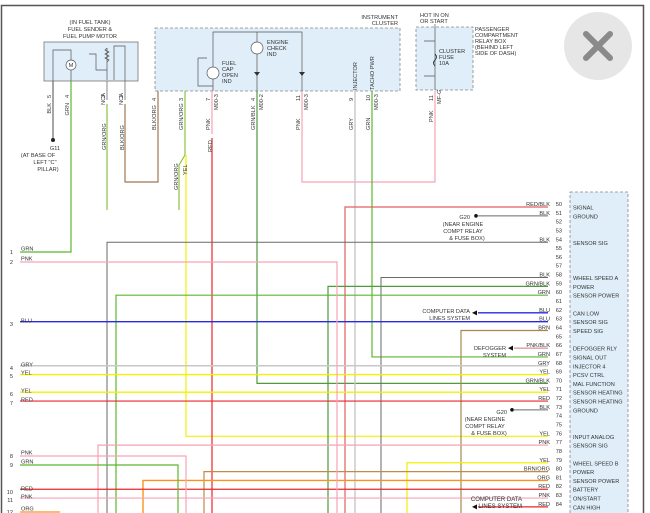 The image size is (650, 513). I want to click on left-pin-number: 2, so click(11, 263).